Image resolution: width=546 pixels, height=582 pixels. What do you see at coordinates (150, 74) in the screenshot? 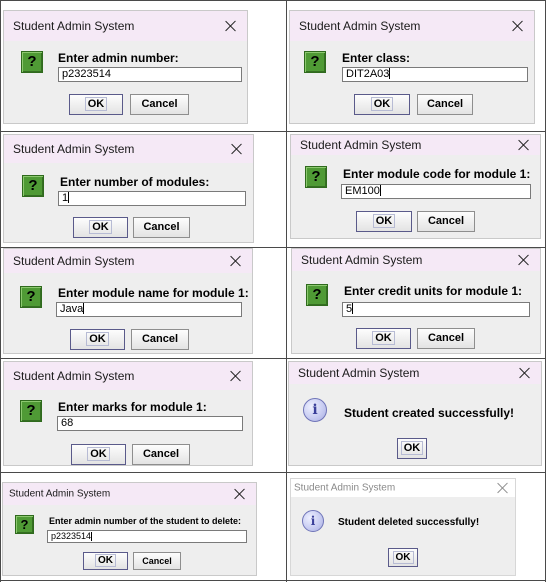
I see `admin-number-input: p2323514` at bounding box center [150, 74].